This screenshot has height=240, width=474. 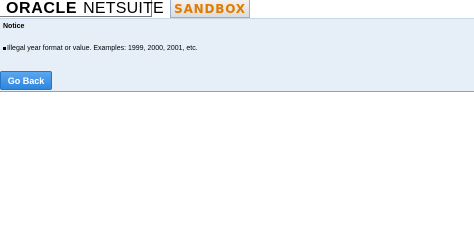 I want to click on oracle-netsuite-logo: ORACLE NETSUITE, so click(x=82, y=8).